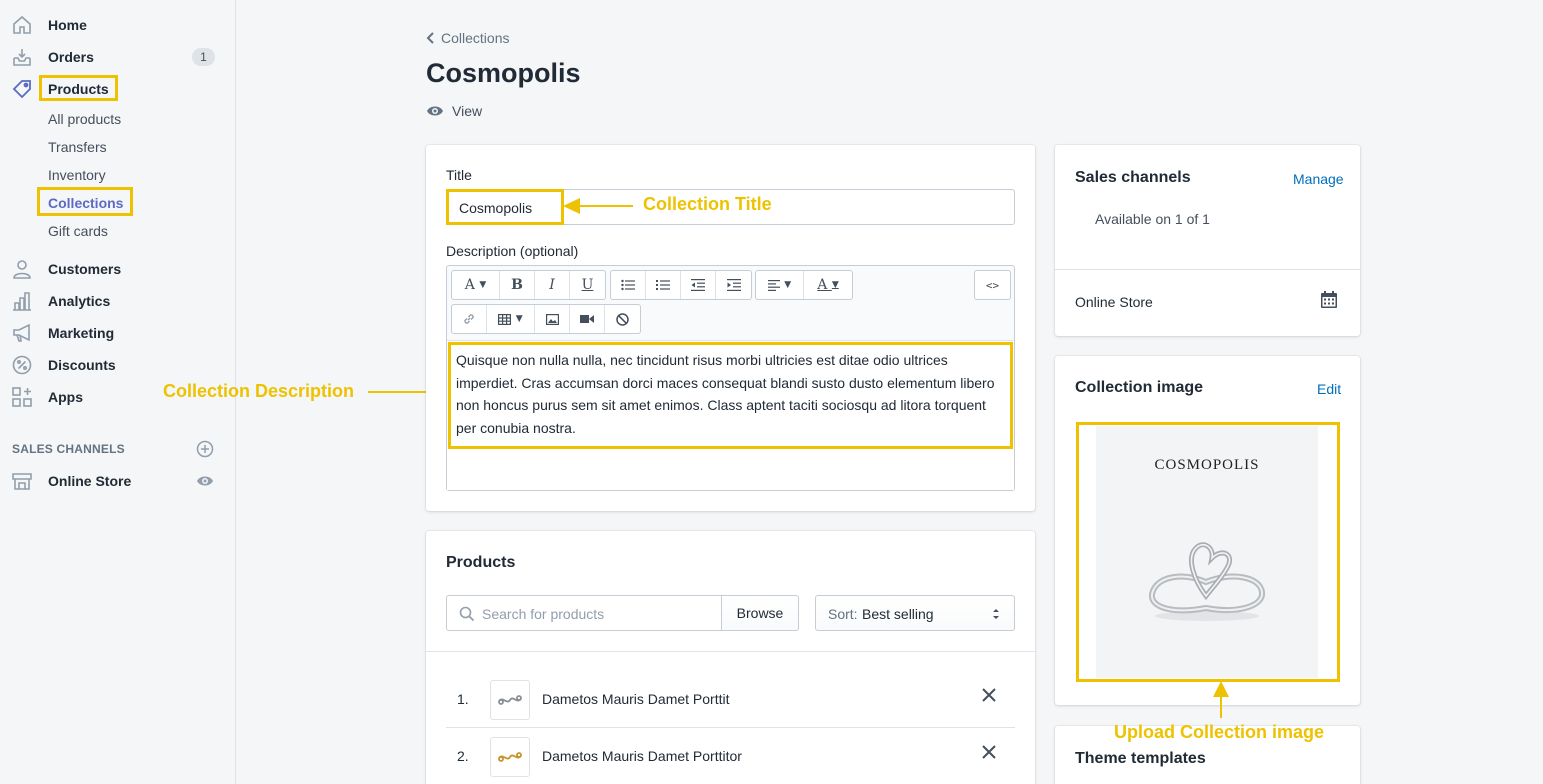  I want to click on indent-icon, so click(733, 285).